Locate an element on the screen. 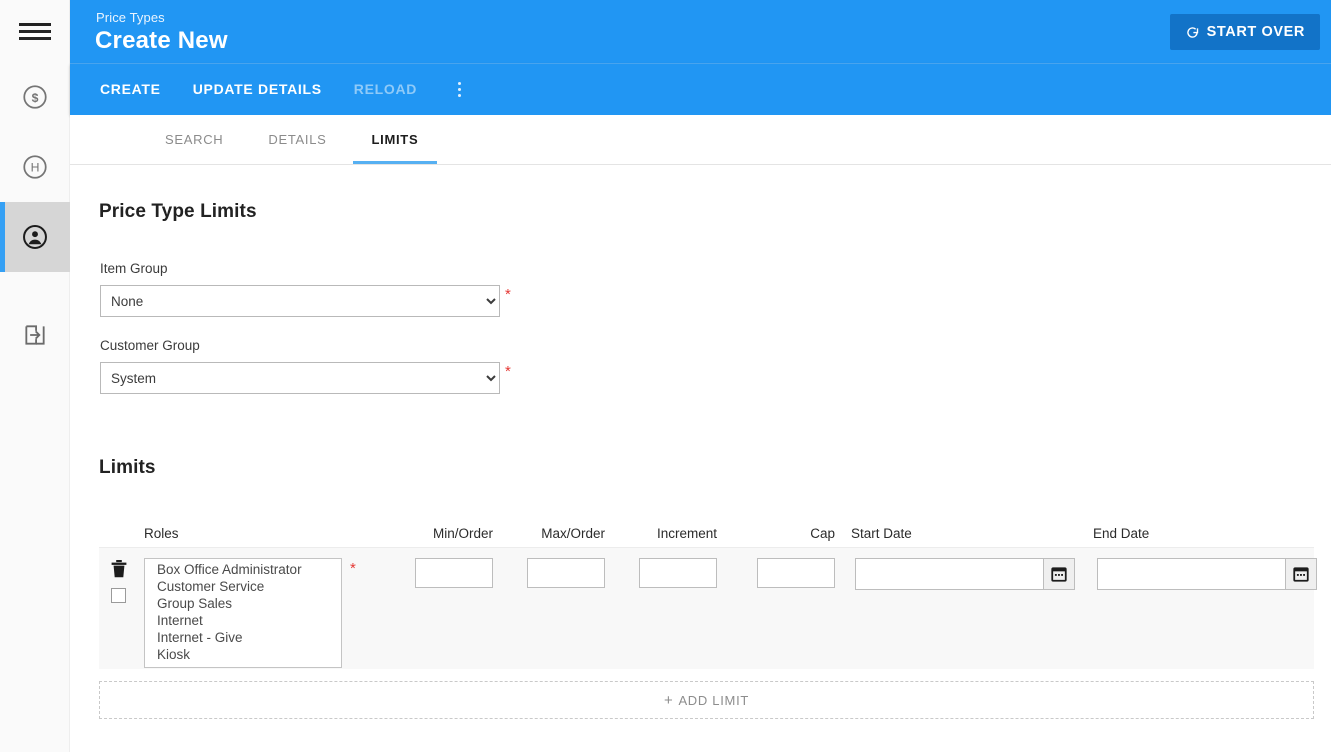 The image size is (1331, 752). action-bar: CREATE UPDATE DETAILS RELOAD is located at coordinates (700, 89).